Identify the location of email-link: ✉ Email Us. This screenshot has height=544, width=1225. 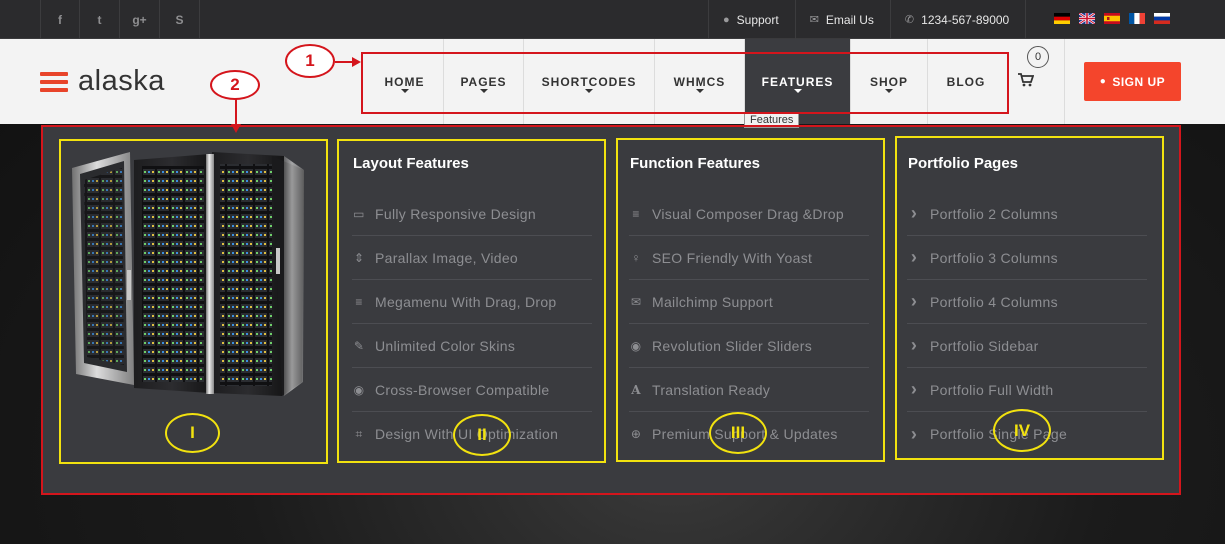
(842, 19).